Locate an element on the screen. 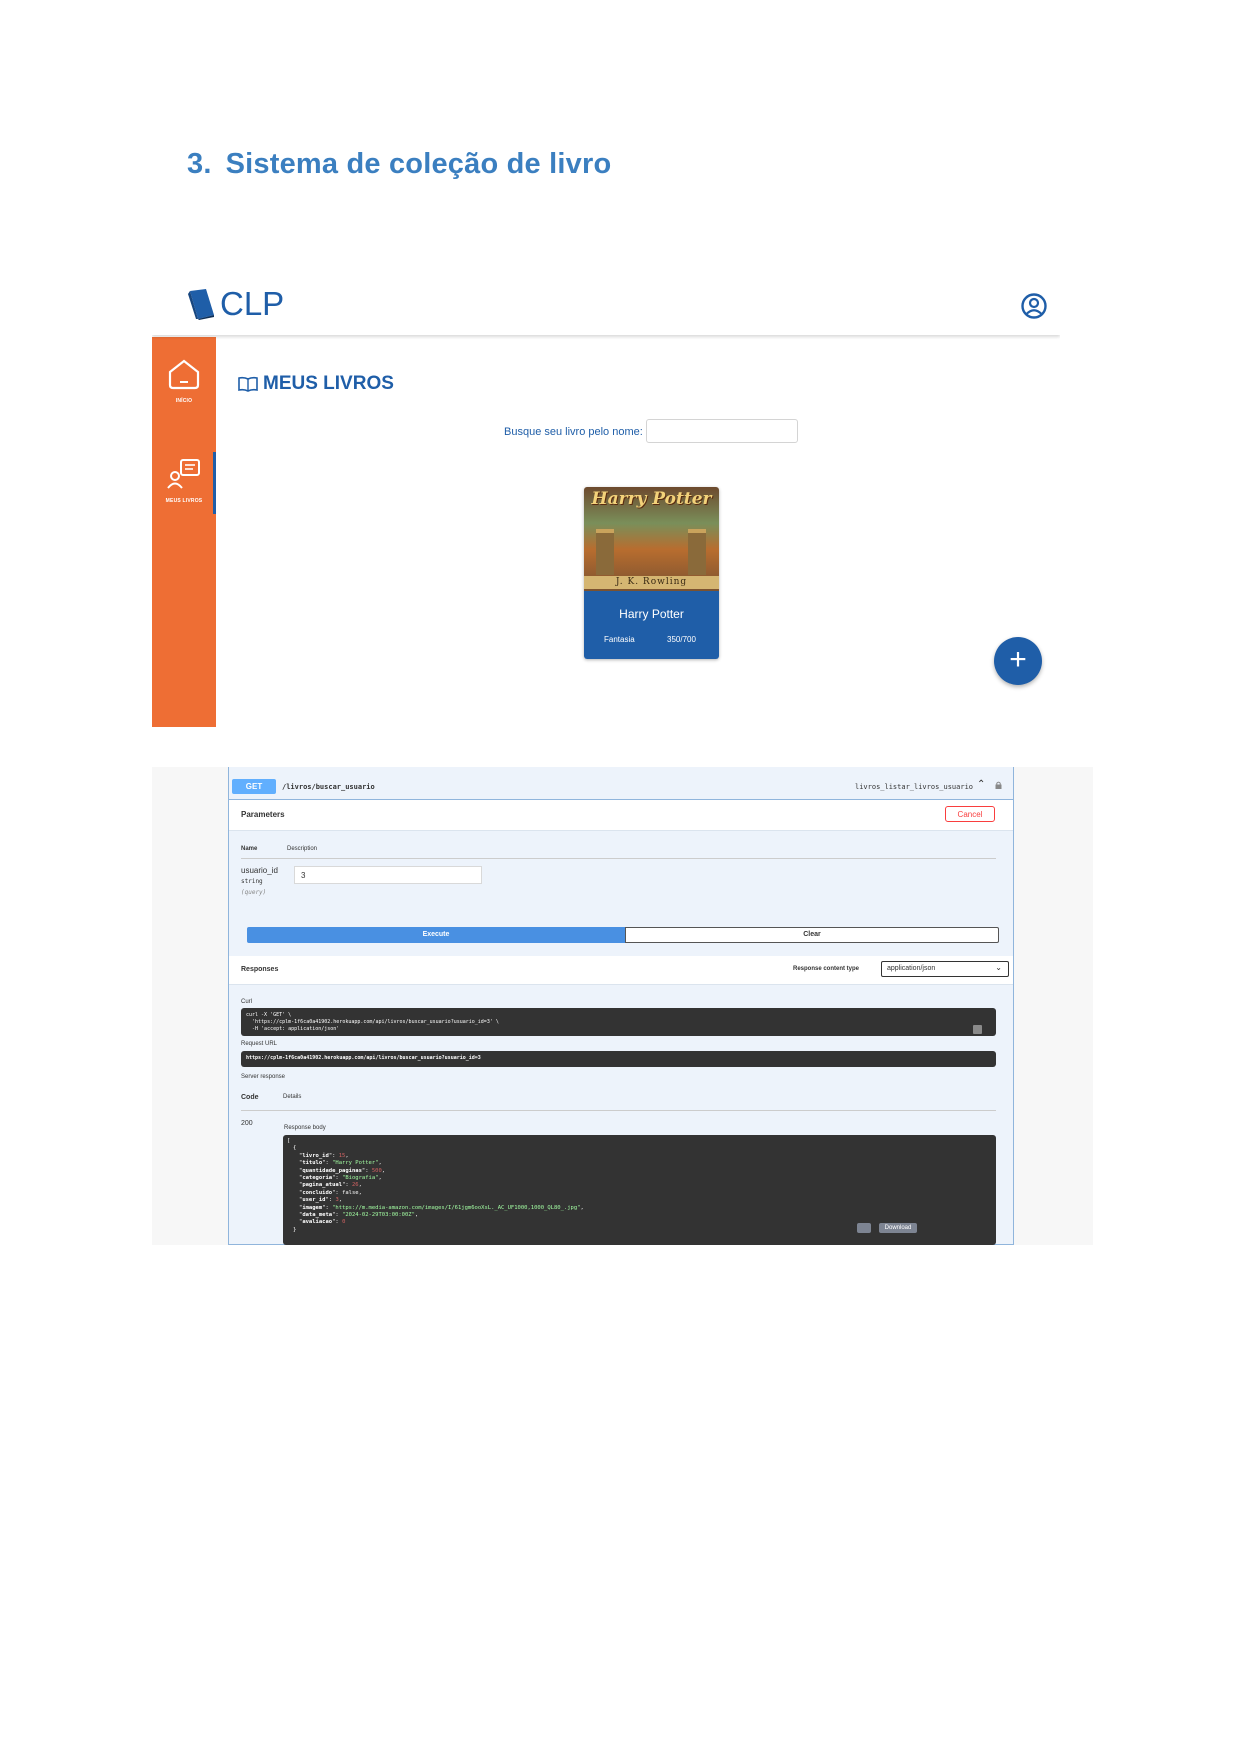 The height and width of the screenshot is (1755, 1242). logo-text: CLP is located at coordinates (252, 303).